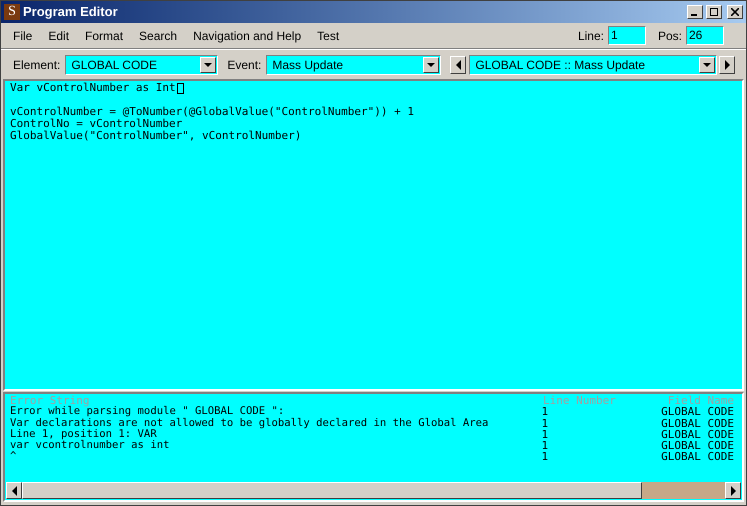 Image resolution: width=747 pixels, height=506 pixels. Describe the element at coordinates (90, 446) in the screenshot. I see `error-message: var vcontrolnumber as int` at that location.